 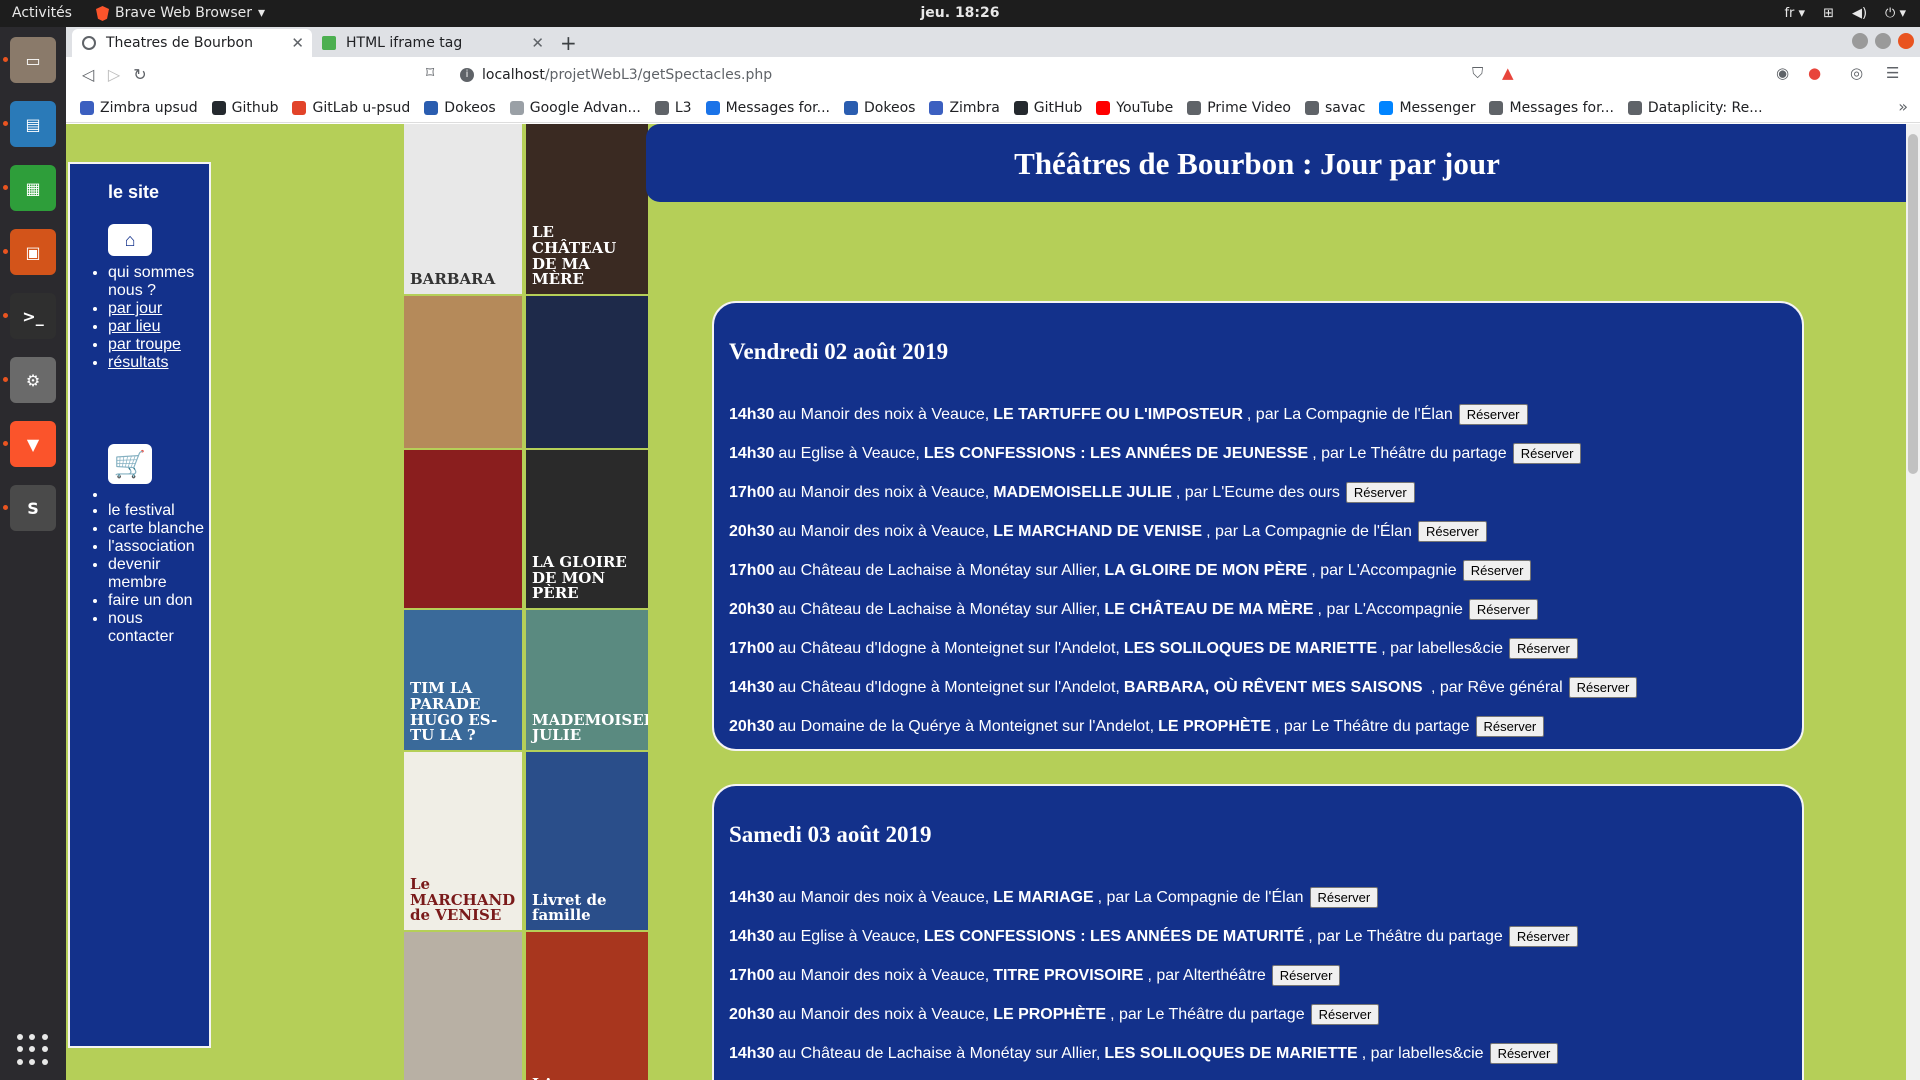 I want to click on bookmarks-overflow-icon: », so click(x=1903, y=106).